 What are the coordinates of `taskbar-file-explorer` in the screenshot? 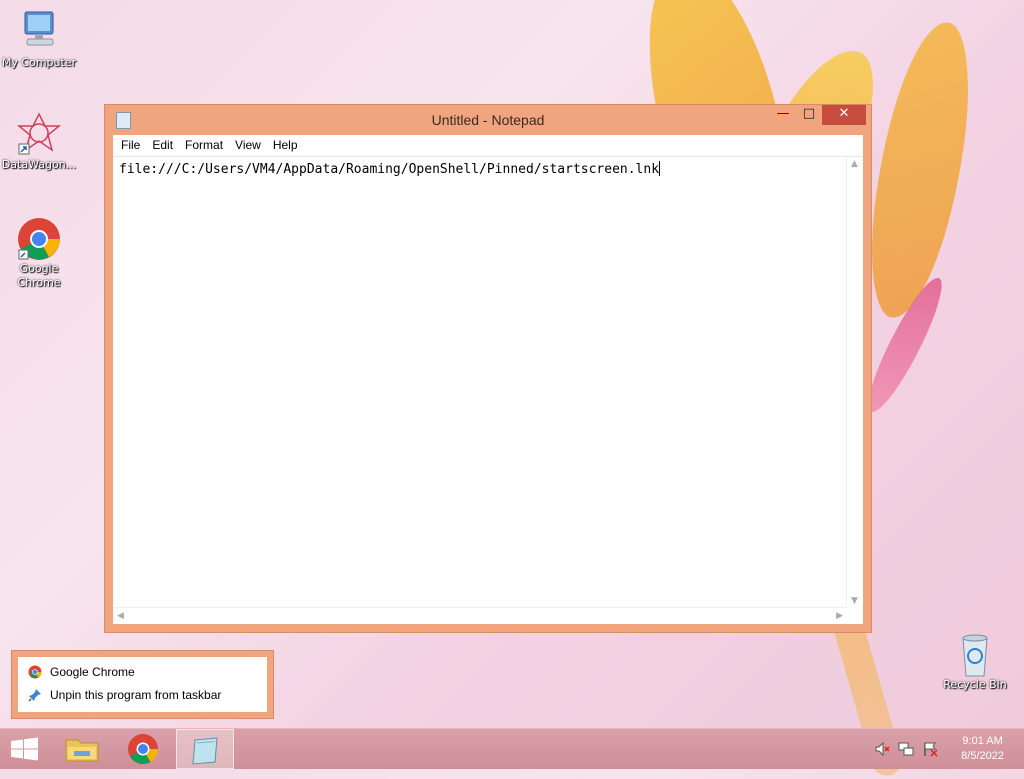 It's located at (83, 749).